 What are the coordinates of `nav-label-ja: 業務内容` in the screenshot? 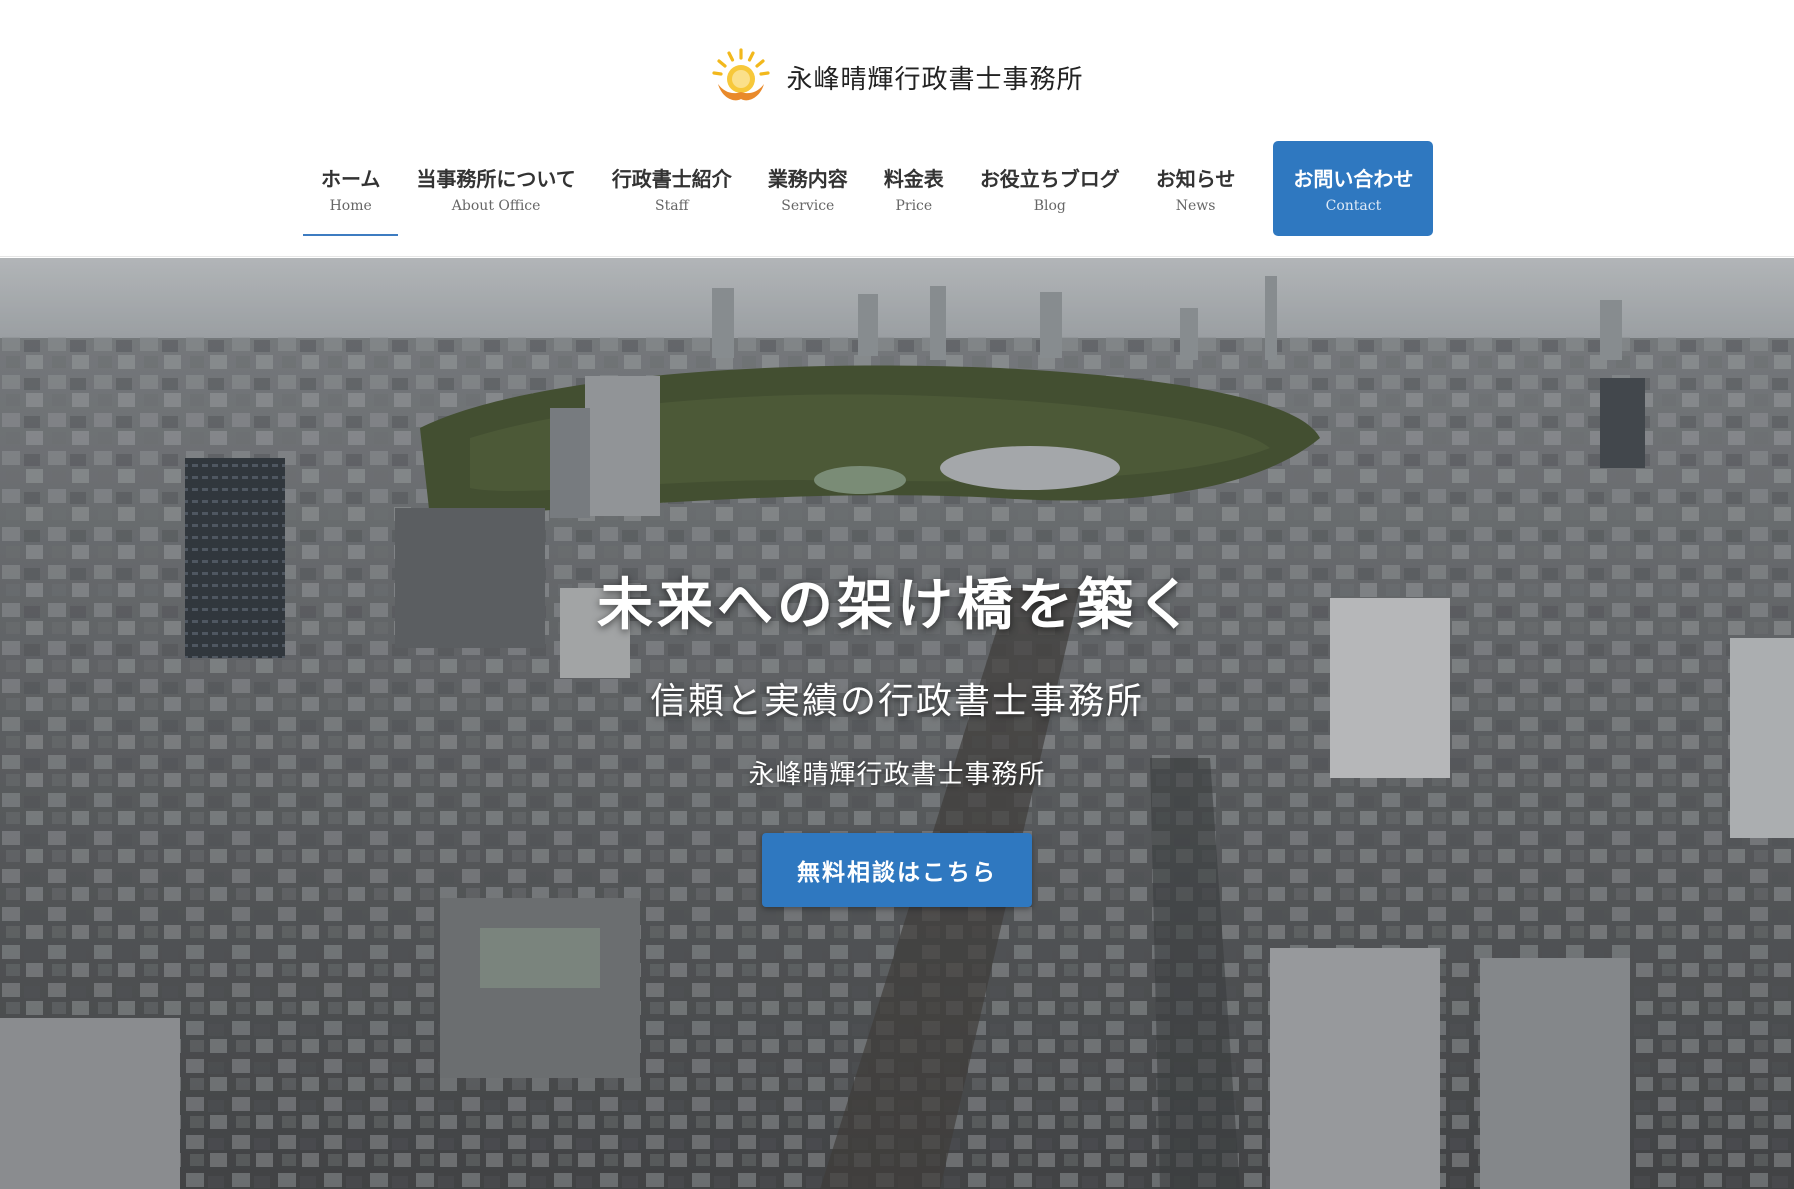 It's located at (807, 179).